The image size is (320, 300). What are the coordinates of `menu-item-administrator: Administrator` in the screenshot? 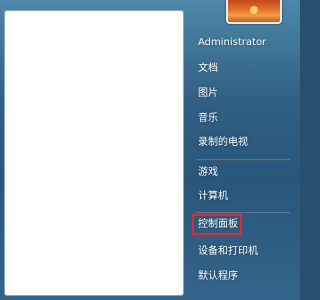 It's located at (242, 43).